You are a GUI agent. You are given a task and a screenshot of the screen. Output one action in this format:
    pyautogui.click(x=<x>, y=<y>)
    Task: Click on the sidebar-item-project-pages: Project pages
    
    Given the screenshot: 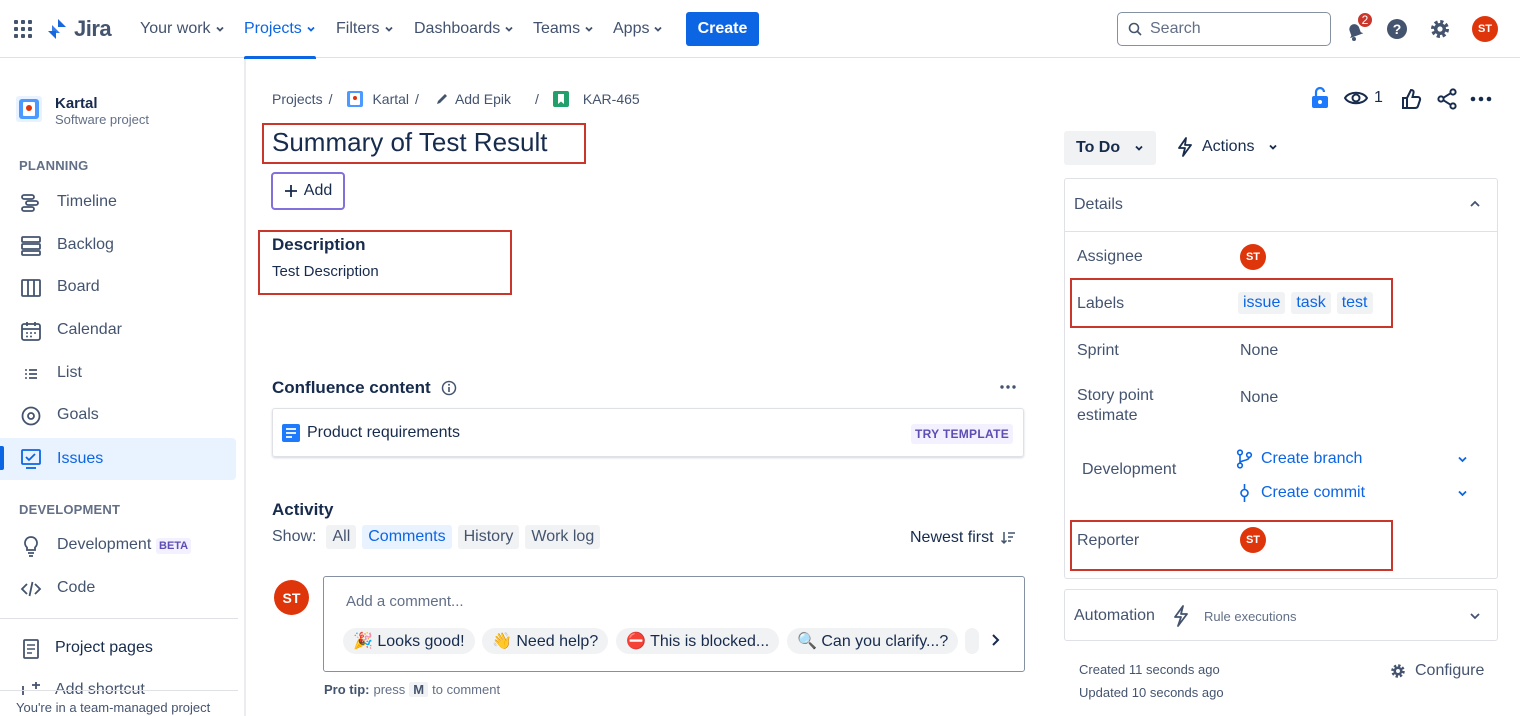 What is the action you would take?
    pyautogui.click(x=118, y=648)
    